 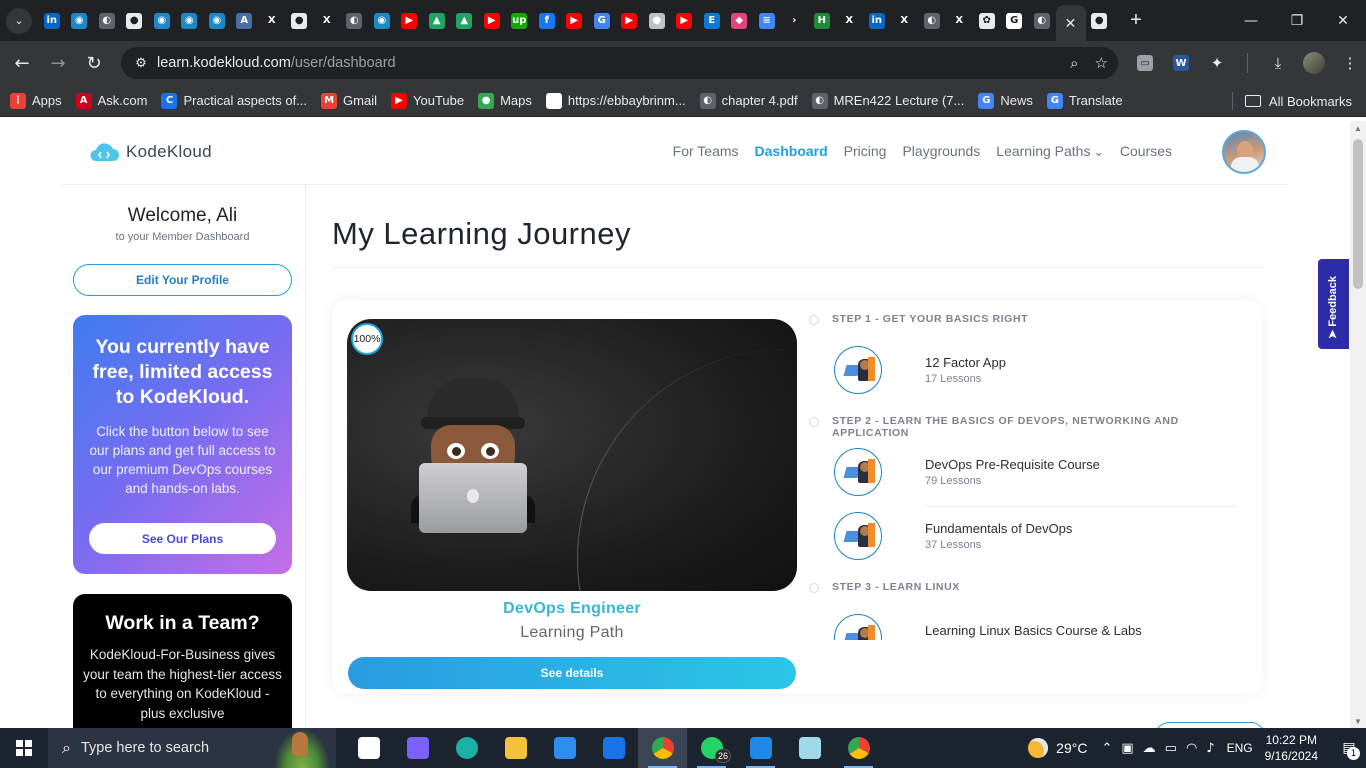 What do you see at coordinates (58, 63) in the screenshot?
I see `forward-button: →` at bounding box center [58, 63].